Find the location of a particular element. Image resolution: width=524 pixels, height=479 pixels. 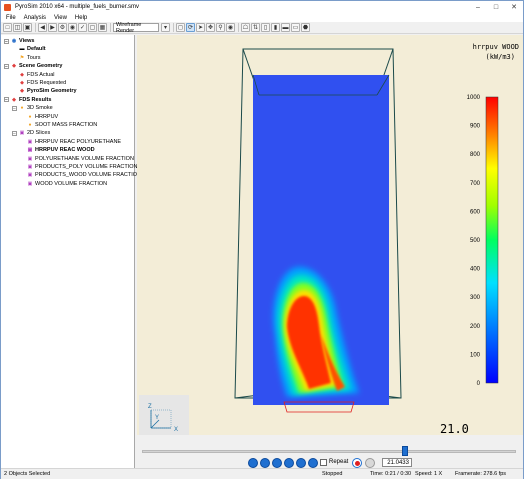

scale-tick-label: 1000 is located at coordinates (474, 98).